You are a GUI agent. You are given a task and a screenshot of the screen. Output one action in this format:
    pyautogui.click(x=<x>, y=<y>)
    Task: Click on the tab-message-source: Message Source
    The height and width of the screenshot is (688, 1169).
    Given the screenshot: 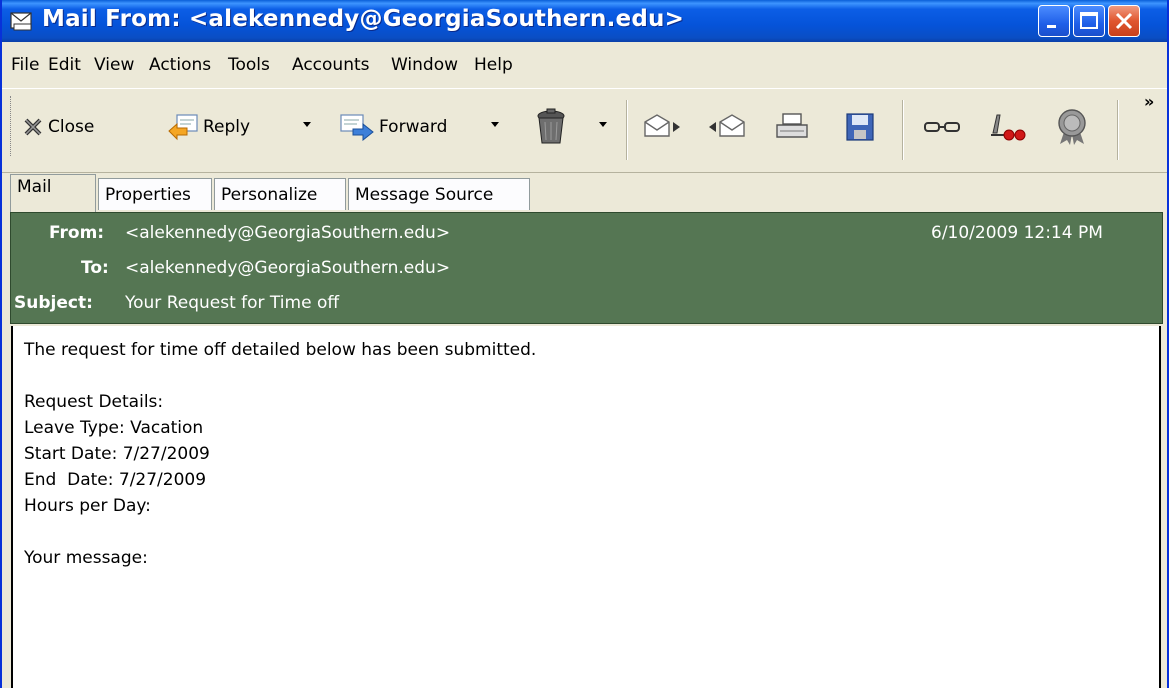 What is the action you would take?
    pyautogui.click(x=439, y=194)
    